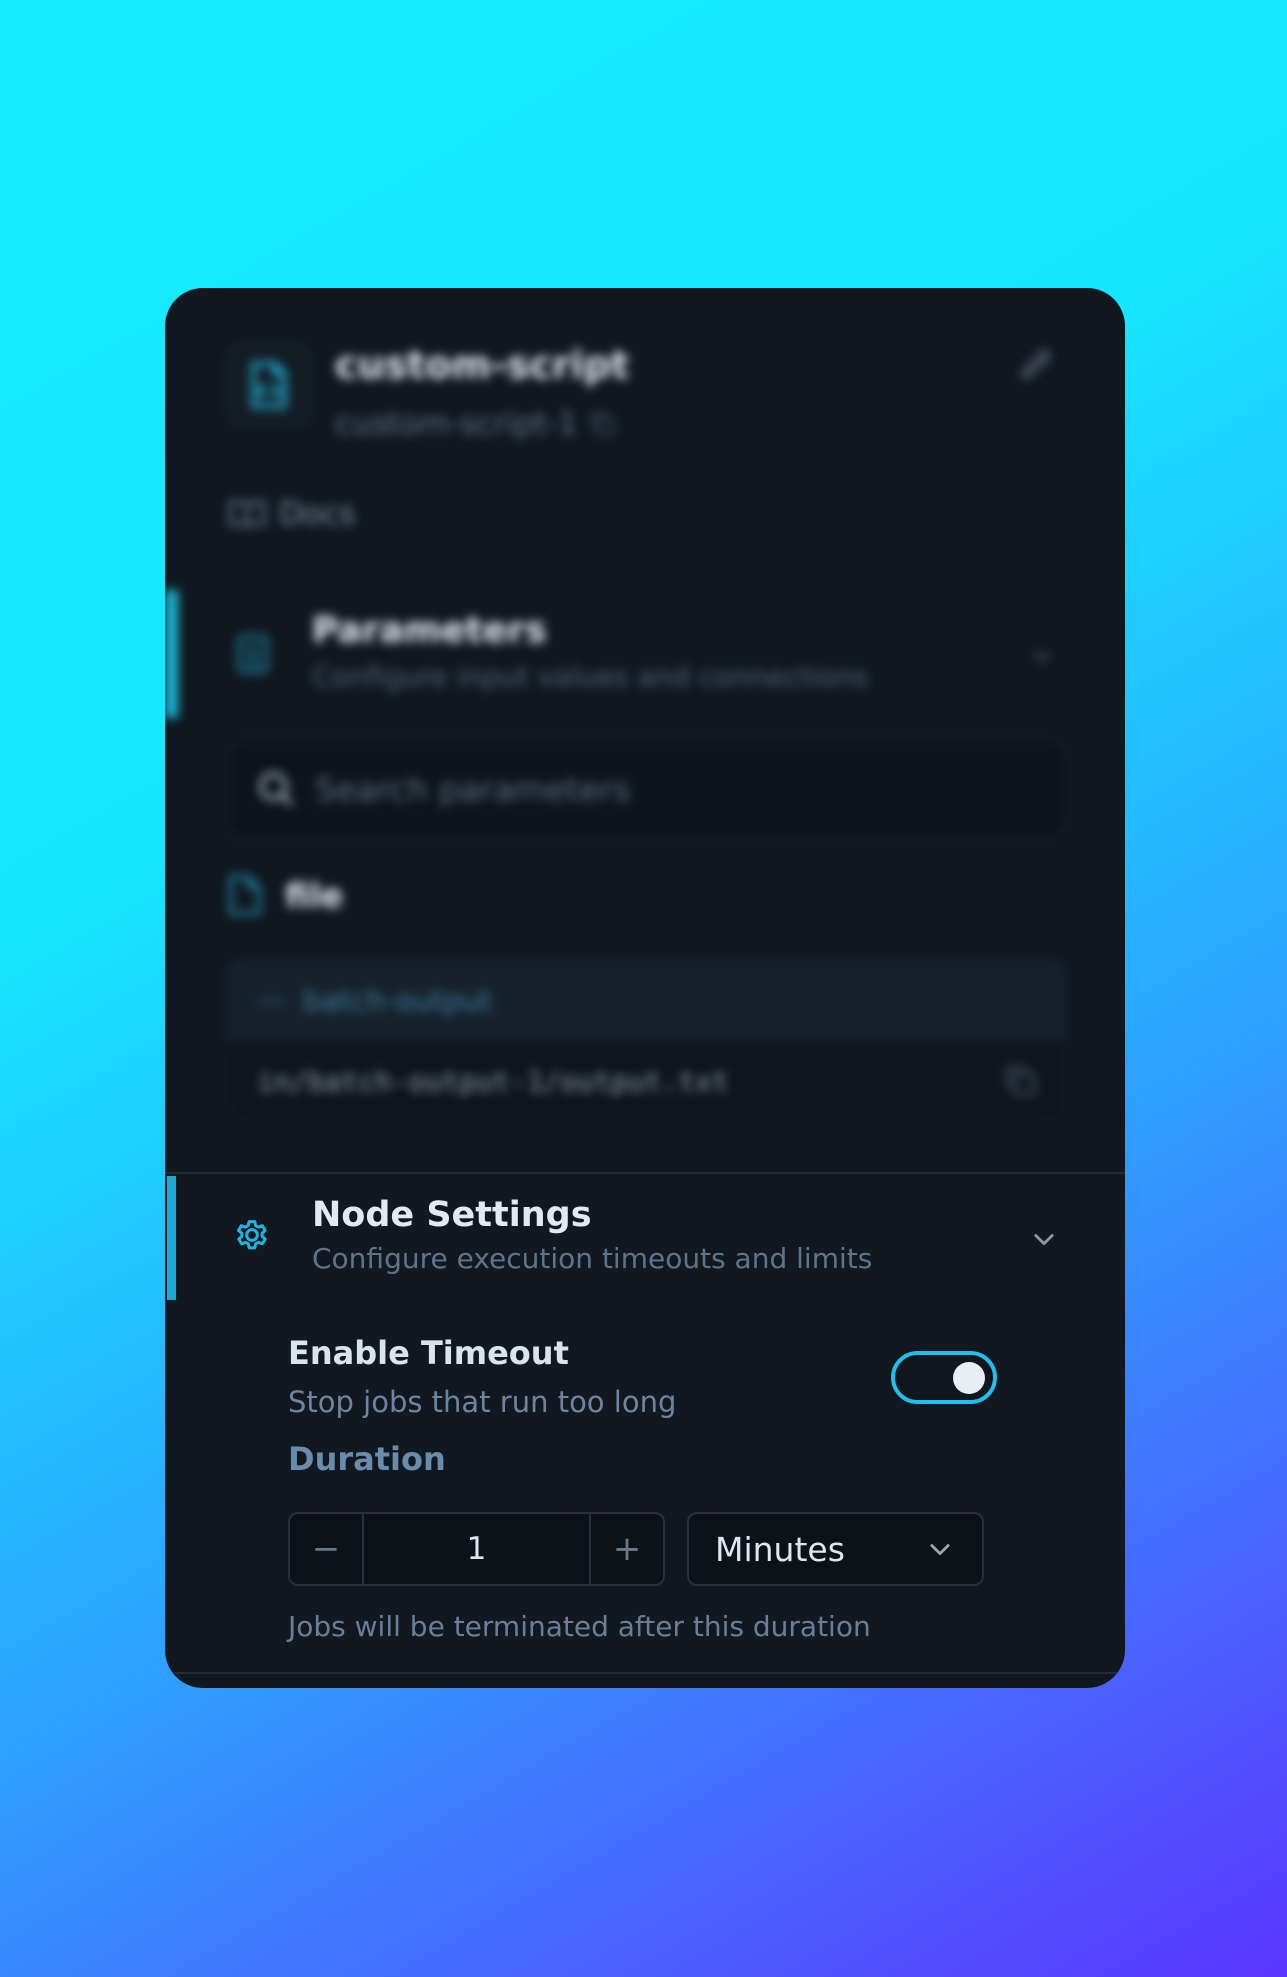 The height and width of the screenshot is (1977, 1287). I want to click on parameters-icon, so click(253, 654).